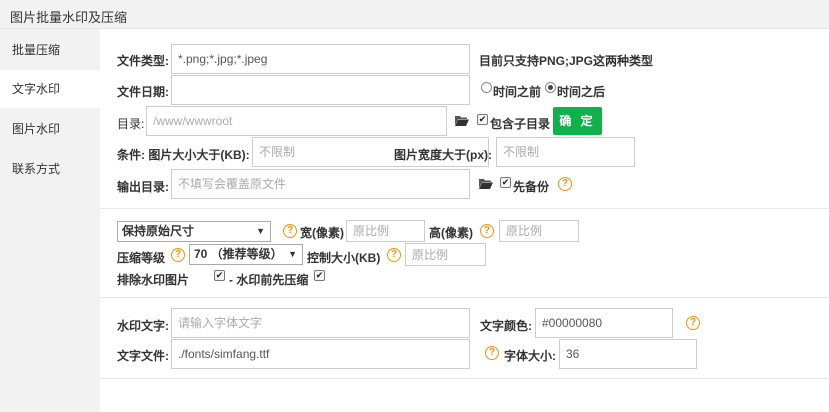 The image size is (829, 412). I want to click on control-size-label: 控制大小(KB), so click(344, 258).